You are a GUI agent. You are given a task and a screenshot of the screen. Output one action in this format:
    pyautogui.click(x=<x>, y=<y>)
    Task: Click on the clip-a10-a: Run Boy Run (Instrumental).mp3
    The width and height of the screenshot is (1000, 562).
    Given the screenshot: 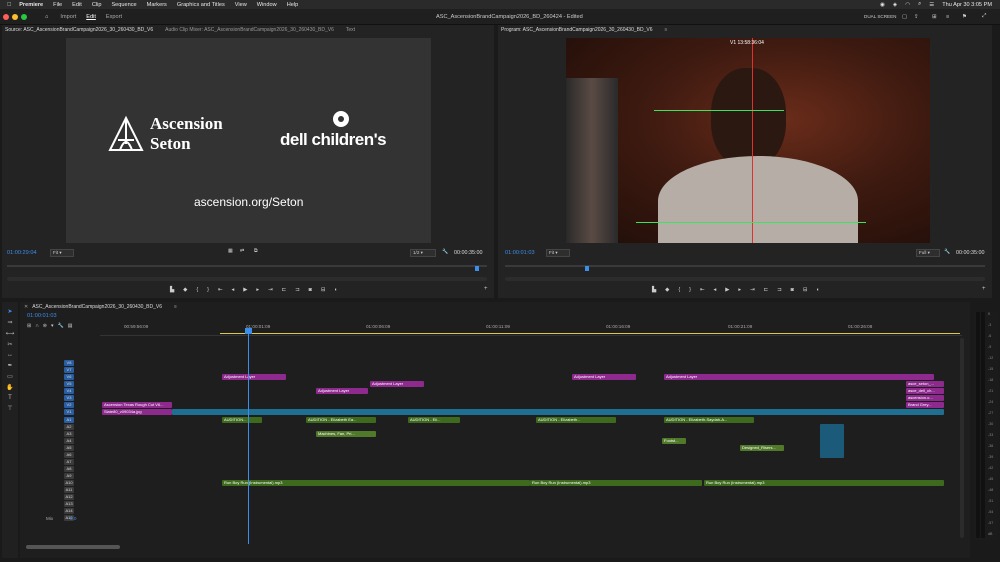 What is the action you would take?
    pyautogui.click(x=376, y=483)
    